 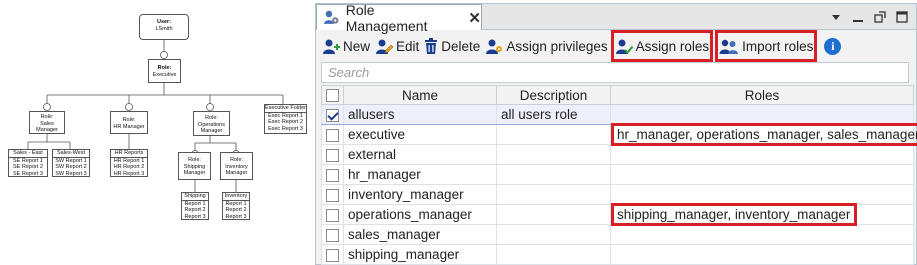 What do you see at coordinates (28, 173) in the screenshot?
I see `org-folder-item: SE Report 3` at bounding box center [28, 173].